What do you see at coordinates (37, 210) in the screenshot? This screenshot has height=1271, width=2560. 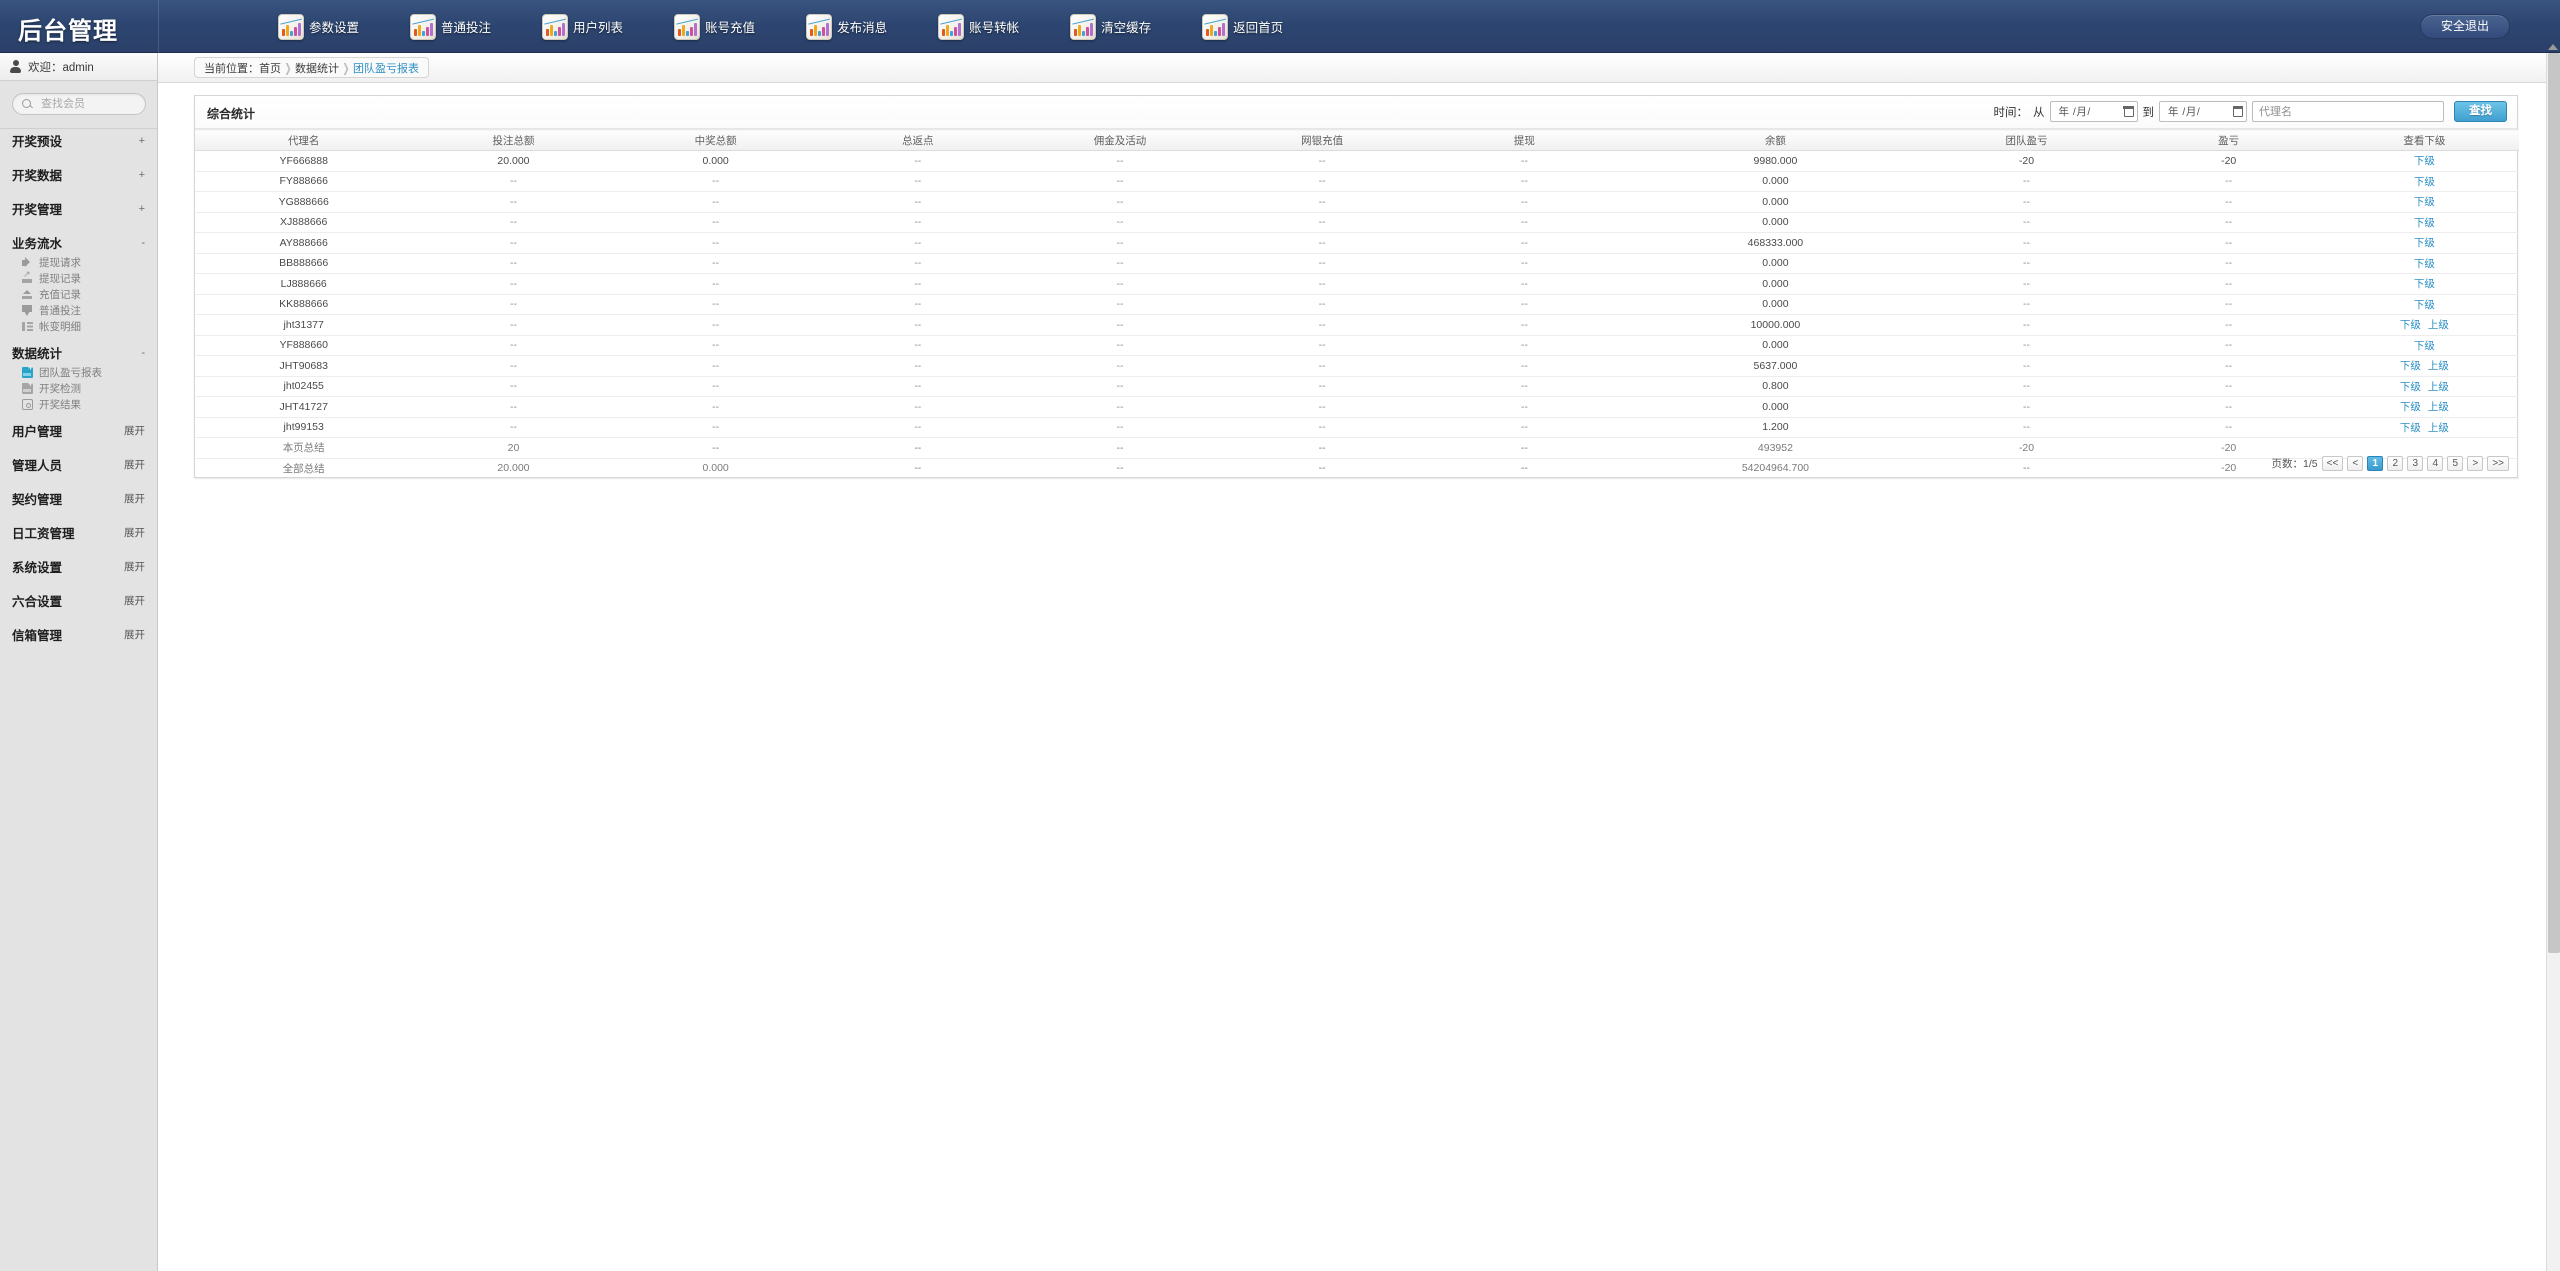 I see `sidebar-group-label: 开奖管理` at bounding box center [37, 210].